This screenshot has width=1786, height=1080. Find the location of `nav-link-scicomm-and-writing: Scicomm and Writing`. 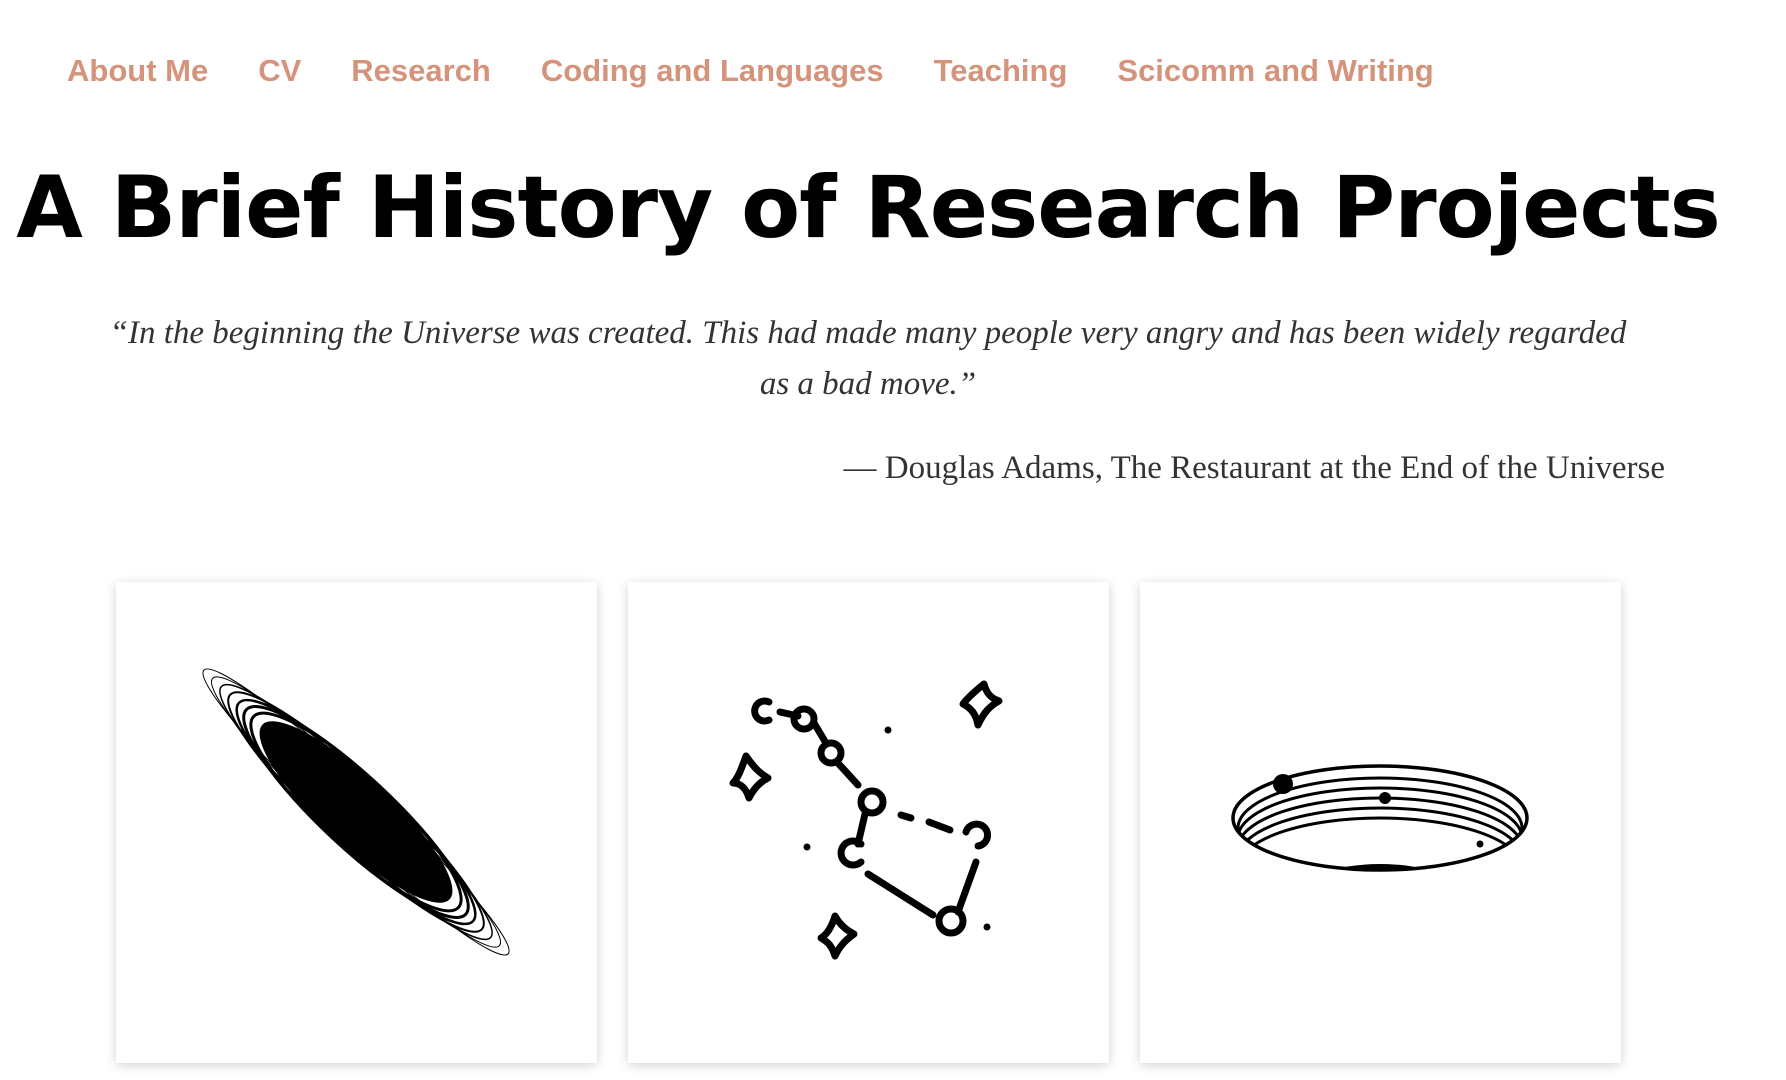

nav-link-scicomm-and-writing: Scicomm and Writing is located at coordinates (1275, 71).